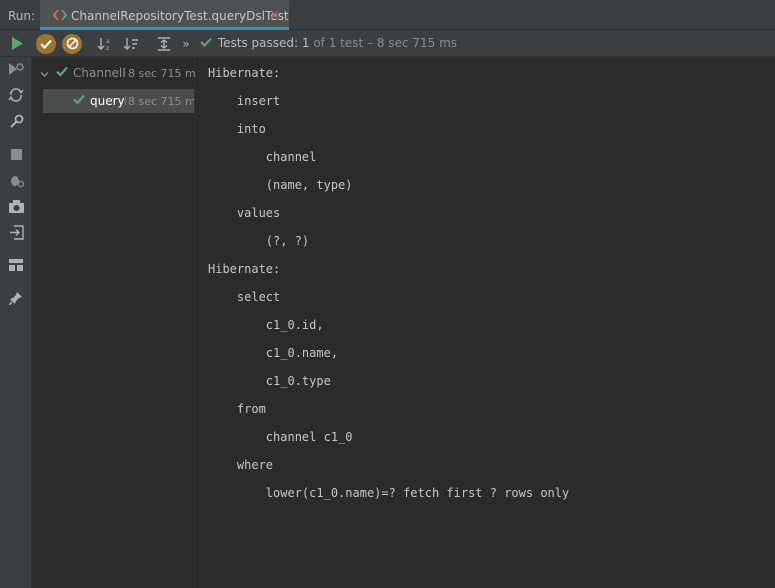 Image resolution: width=775 pixels, height=588 pixels. What do you see at coordinates (99, 73) in the screenshot?
I see `tree-node-label: ChannelR` at bounding box center [99, 73].